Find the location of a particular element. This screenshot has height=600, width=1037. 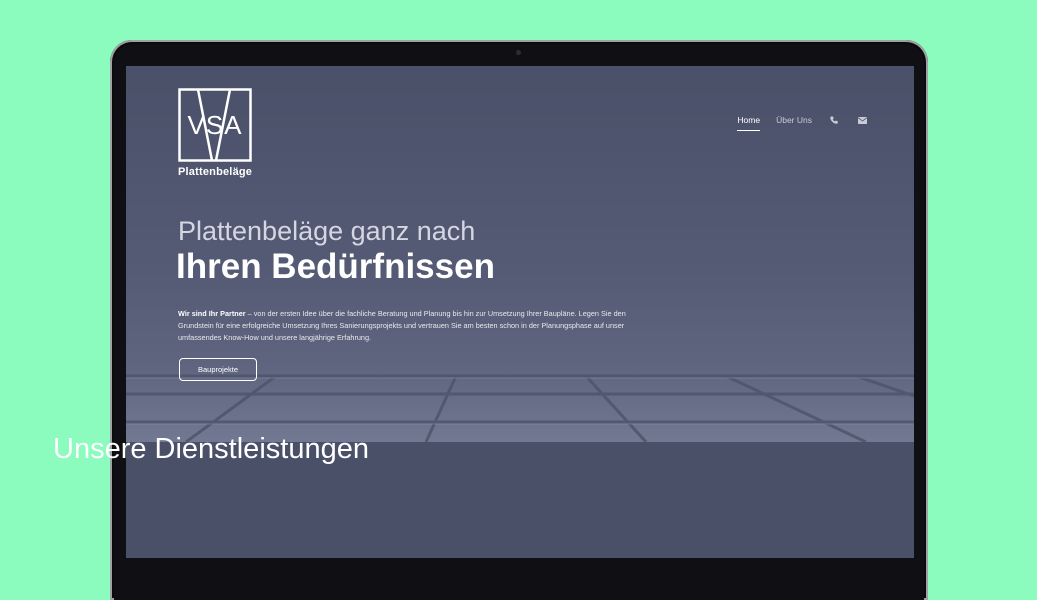

logo-mark-text: VSA is located at coordinates (214, 125).